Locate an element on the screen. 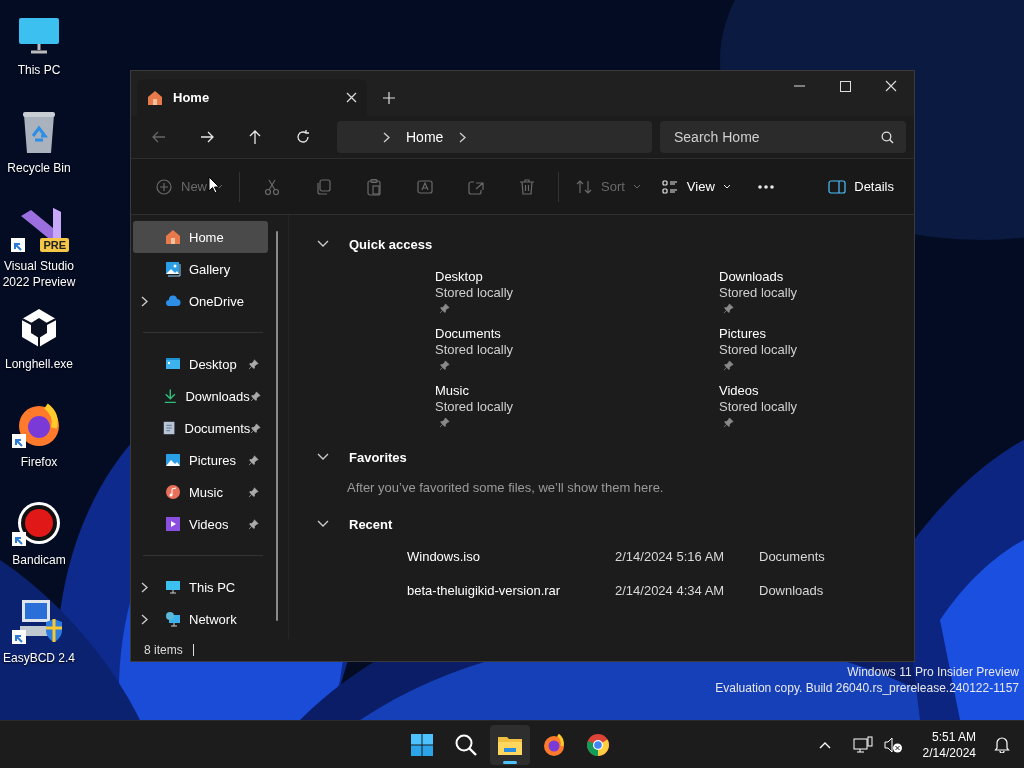 This screenshot has height=768, width=1024. folder-name: Desktop is located at coordinates (518, 277).